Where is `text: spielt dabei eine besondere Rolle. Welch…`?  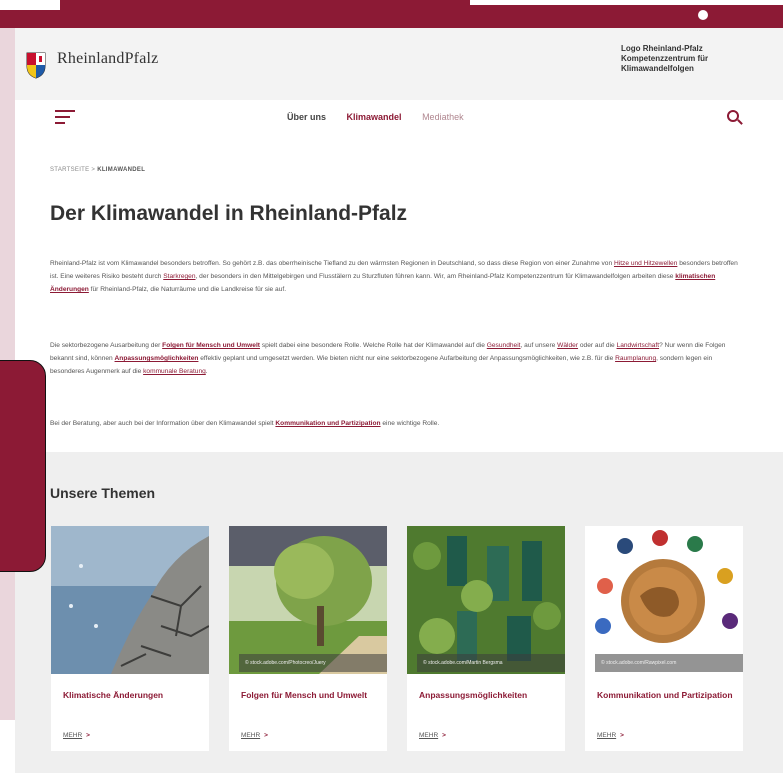 text: spielt dabei eine besondere Rolle. Welch… is located at coordinates (373, 345).